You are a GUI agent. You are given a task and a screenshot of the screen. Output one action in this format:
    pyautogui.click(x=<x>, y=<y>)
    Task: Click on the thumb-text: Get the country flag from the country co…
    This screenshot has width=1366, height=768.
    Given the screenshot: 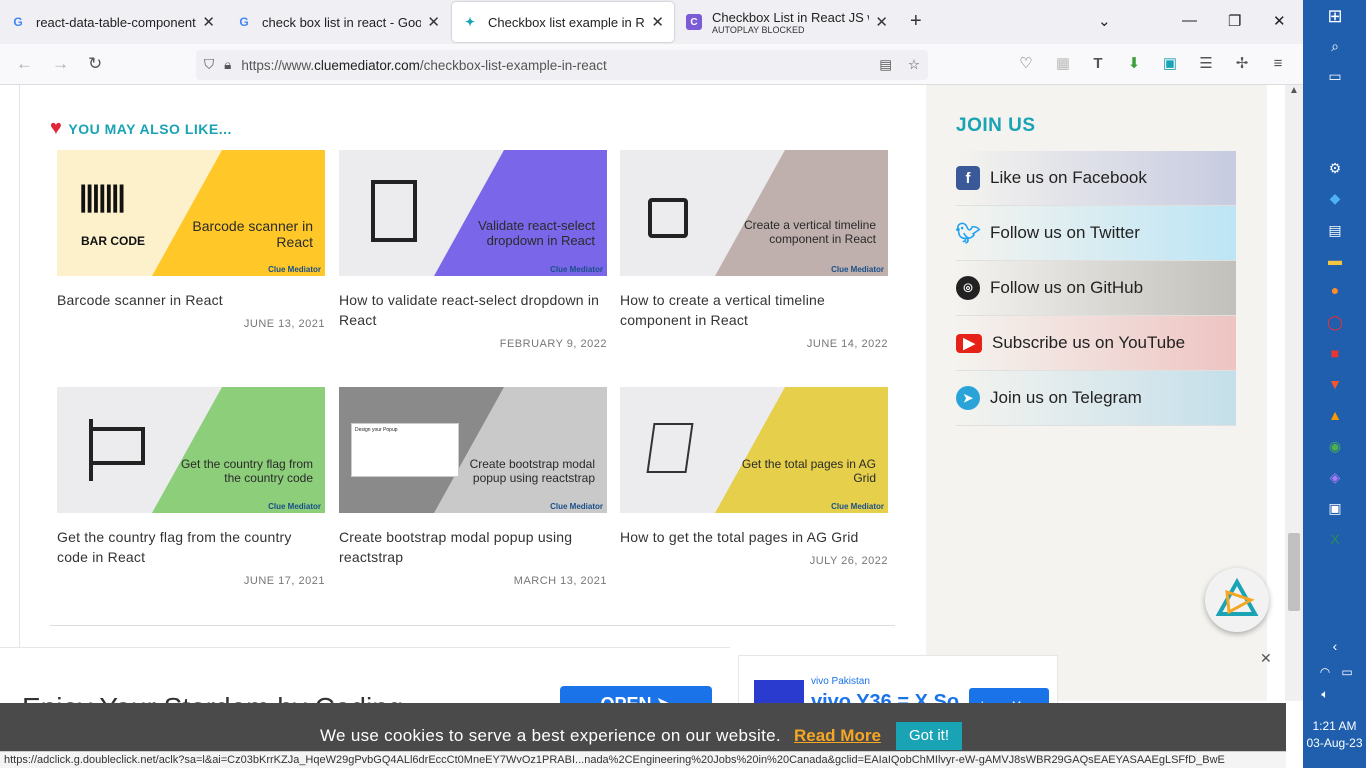 What is the action you would take?
    pyautogui.click(x=246, y=471)
    